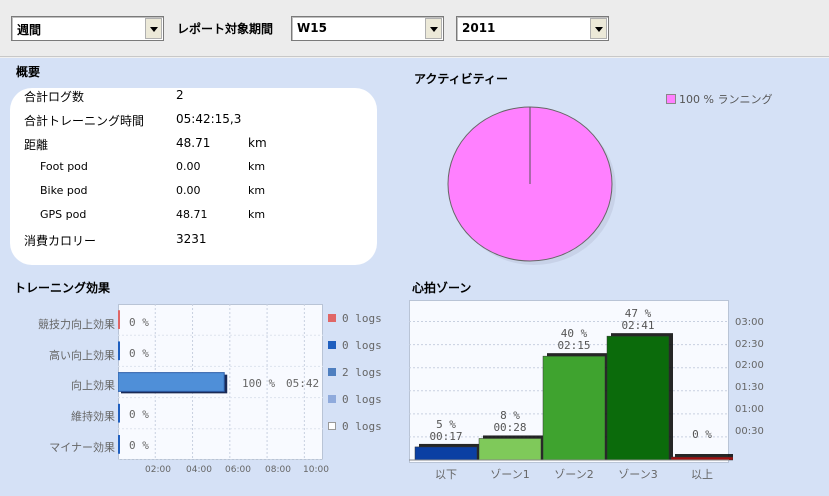 The image size is (829, 496). What do you see at coordinates (574, 474) in the screenshot?
I see `hr-category-label: ゾーン2` at bounding box center [574, 474].